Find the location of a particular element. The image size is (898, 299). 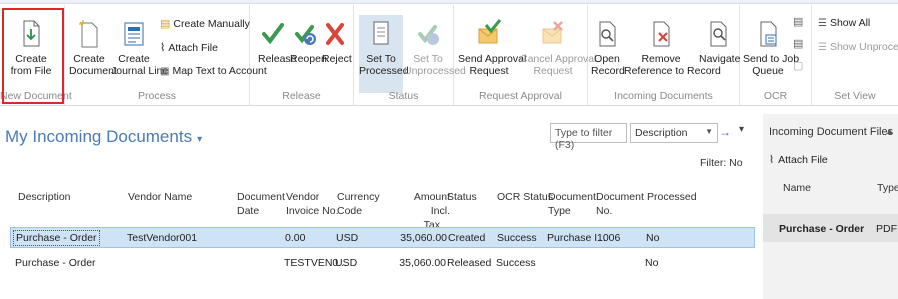

chevron-down-icon: ▾ is located at coordinates (199, 139).